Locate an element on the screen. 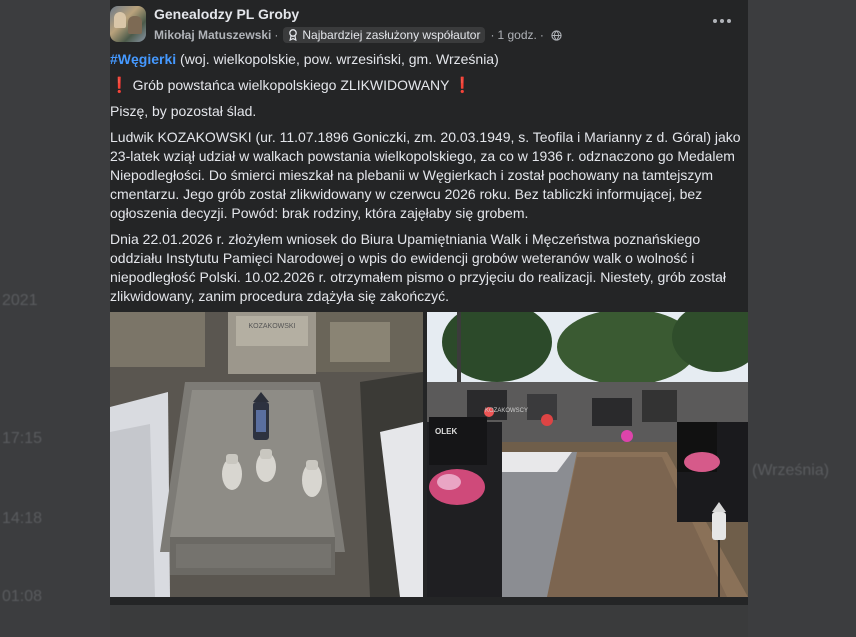 This screenshot has width=856, height=637. background-panel-left is located at coordinates (55, 318).